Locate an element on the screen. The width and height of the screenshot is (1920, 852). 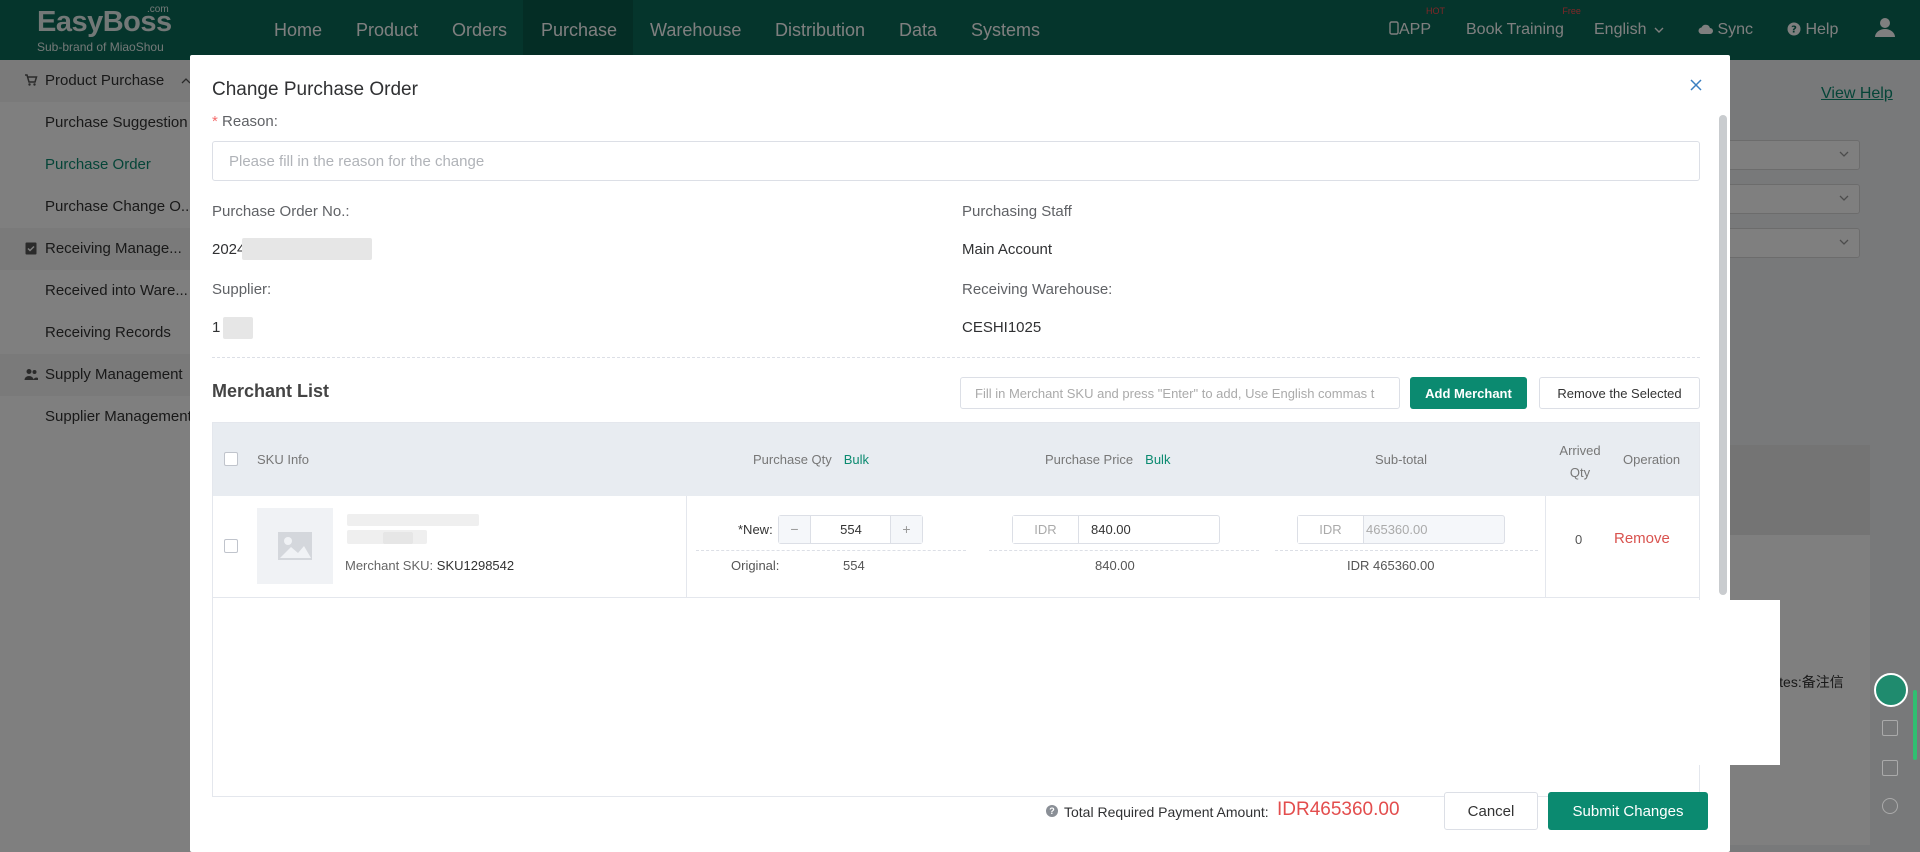
price-new-value: 840.00 is located at coordinates (1111, 529).